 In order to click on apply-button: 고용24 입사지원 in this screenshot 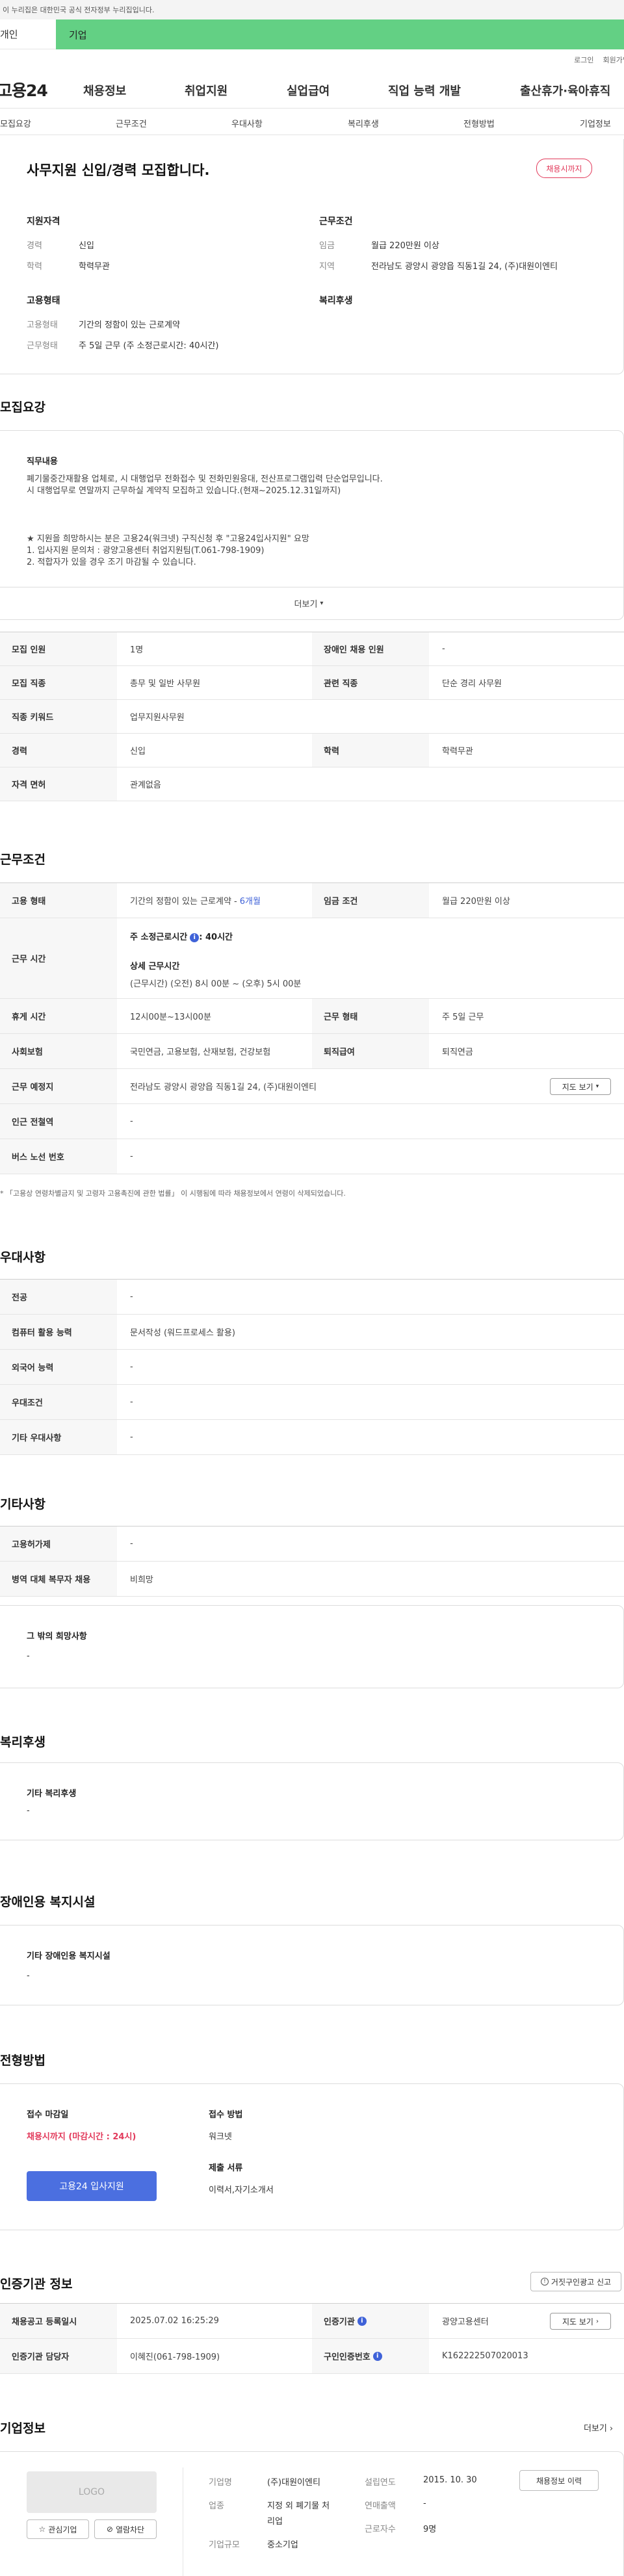, I will do `click(92, 2186)`.